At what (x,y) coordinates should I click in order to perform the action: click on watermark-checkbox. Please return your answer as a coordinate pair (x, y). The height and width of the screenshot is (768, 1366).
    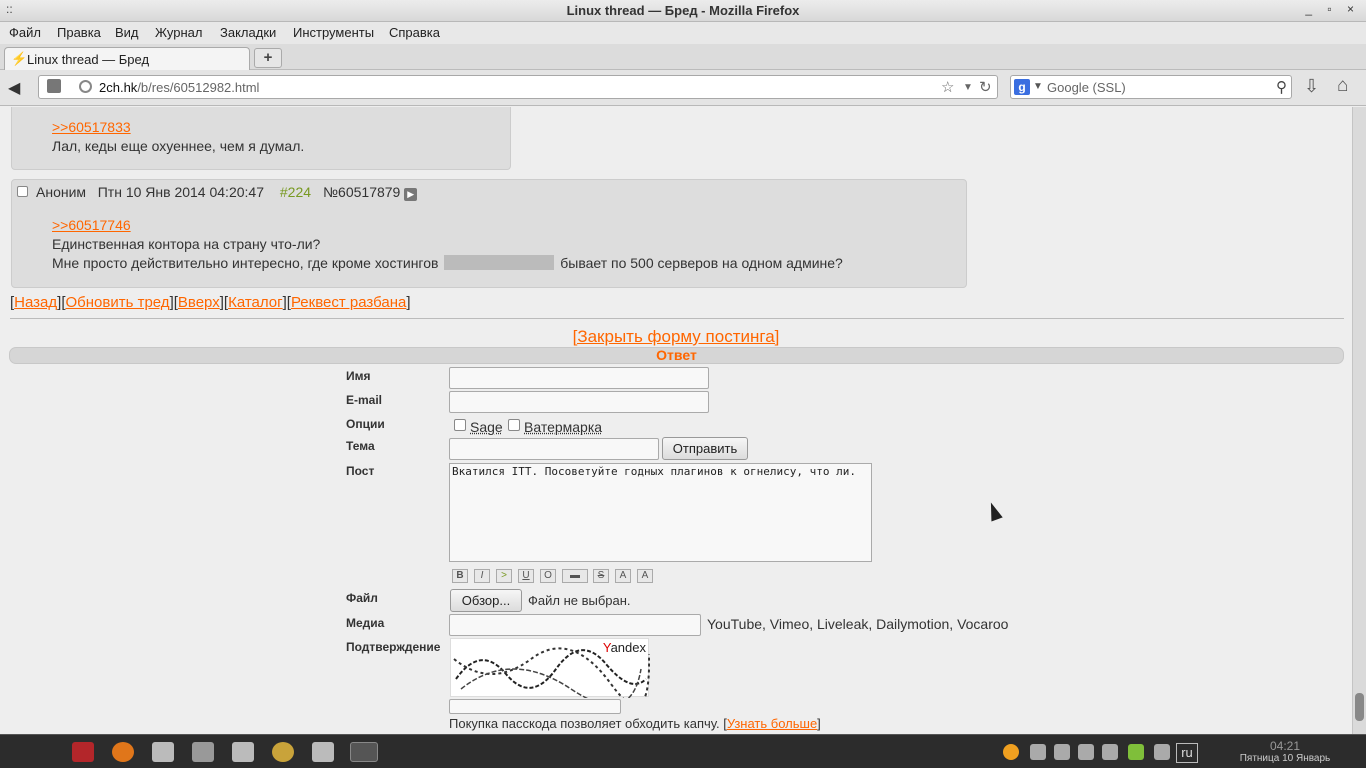
    Looking at the image, I should click on (514, 425).